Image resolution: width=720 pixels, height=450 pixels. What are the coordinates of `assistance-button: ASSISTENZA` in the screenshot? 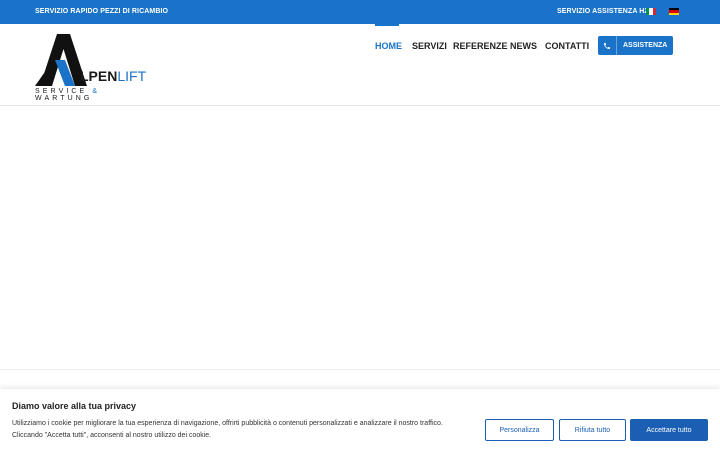 It's located at (635, 45).